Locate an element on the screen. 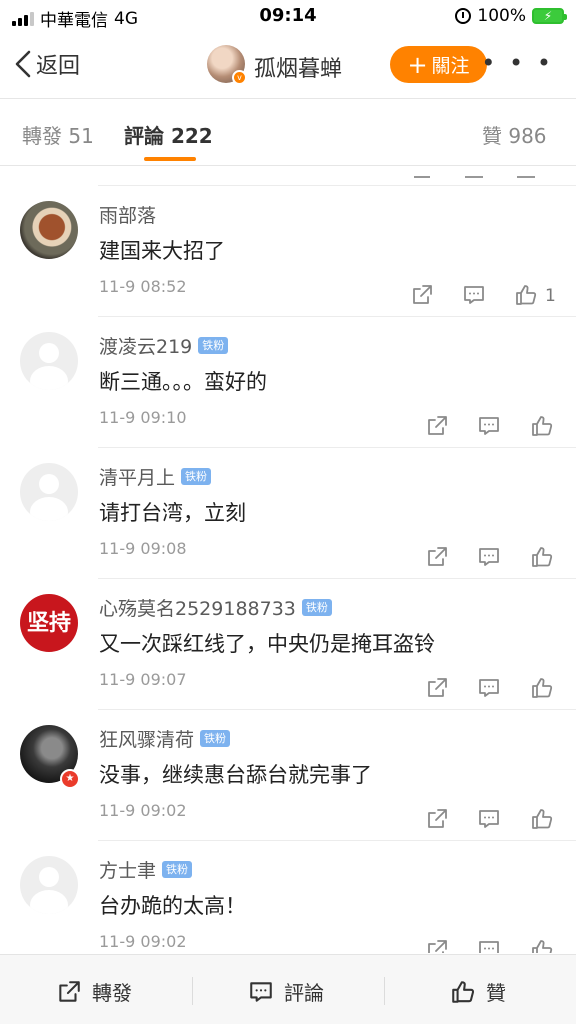 The image size is (576, 1024). comment-time: 11-9 08:52 is located at coordinates (143, 286).